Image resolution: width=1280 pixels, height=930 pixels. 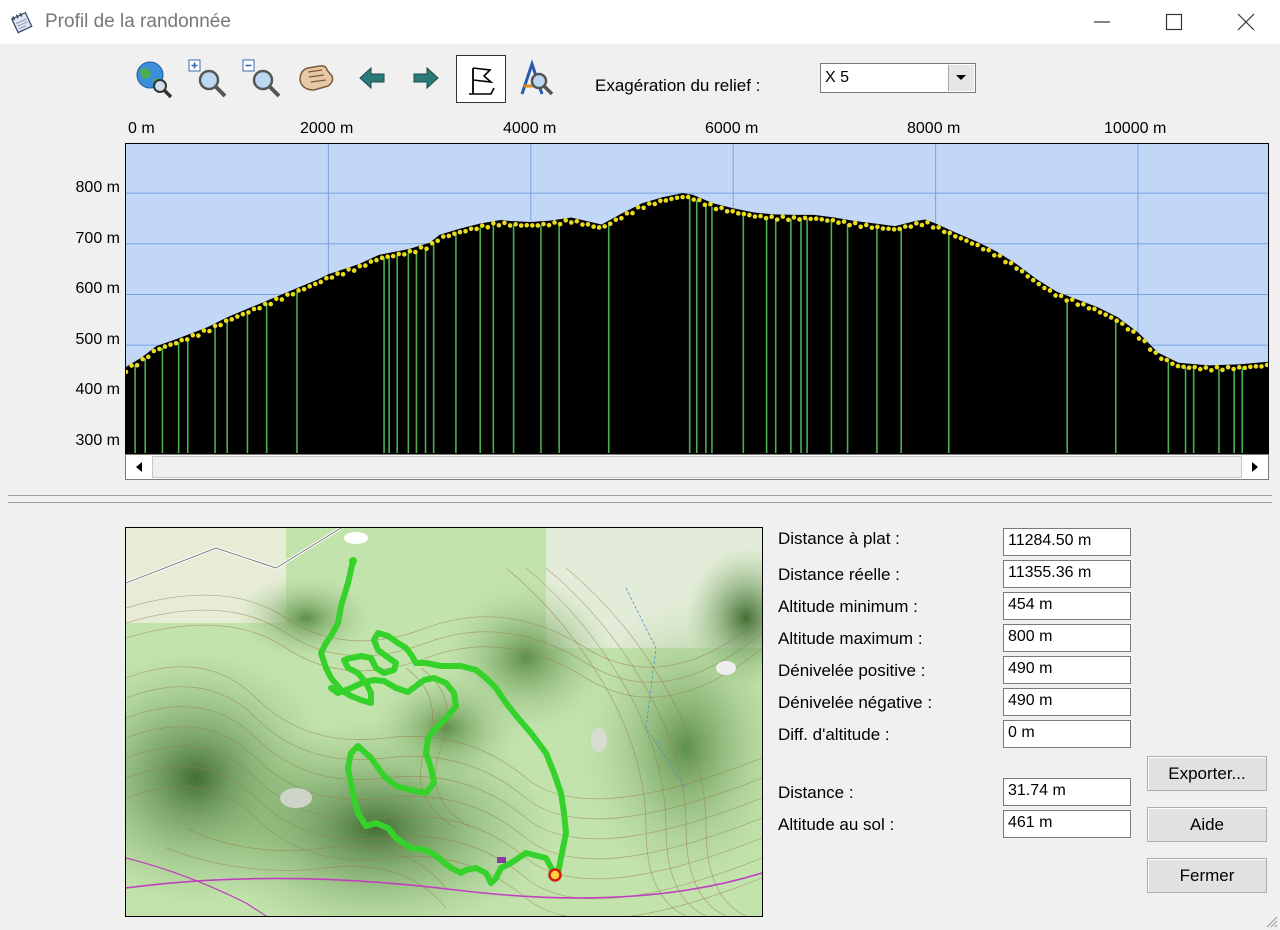 I want to click on scroll-left-button, so click(x=139, y=467).